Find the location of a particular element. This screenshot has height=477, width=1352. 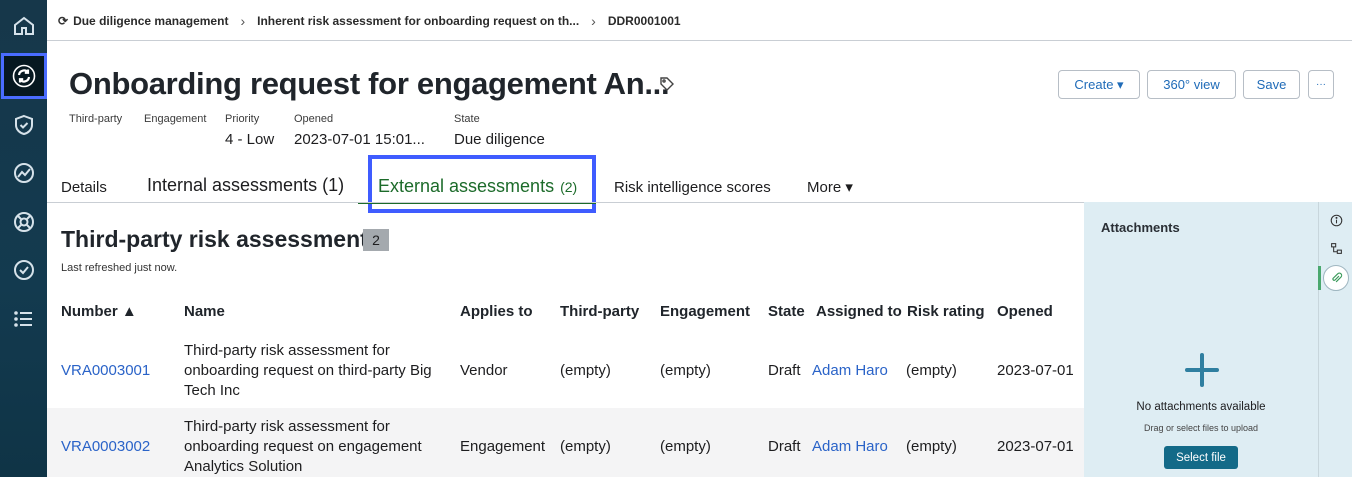

field-state: State Due diligence is located at coordinates (499, 130).